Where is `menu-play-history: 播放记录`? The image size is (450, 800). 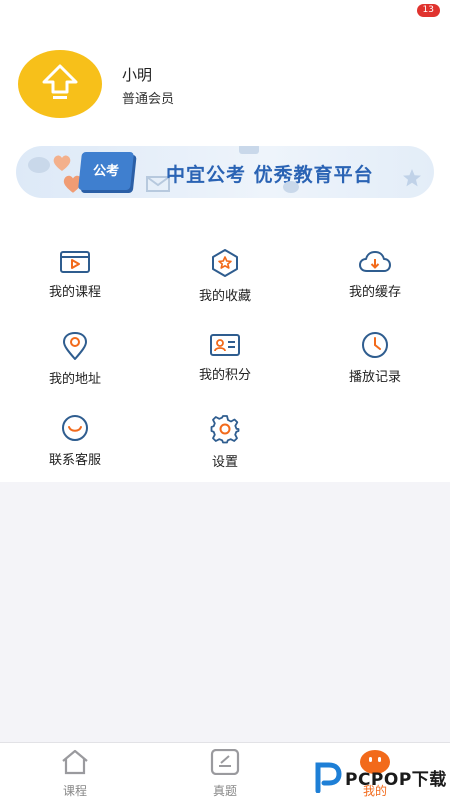
menu-play-history: 播放记录 is located at coordinates (375, 358).